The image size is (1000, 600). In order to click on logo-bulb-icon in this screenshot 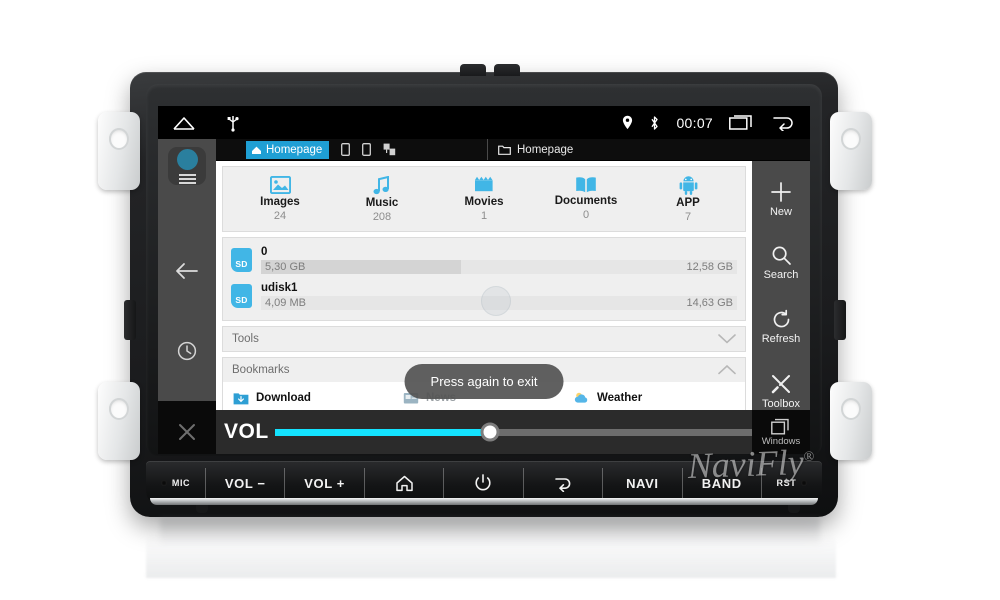, I will do `click(187, 159)`.